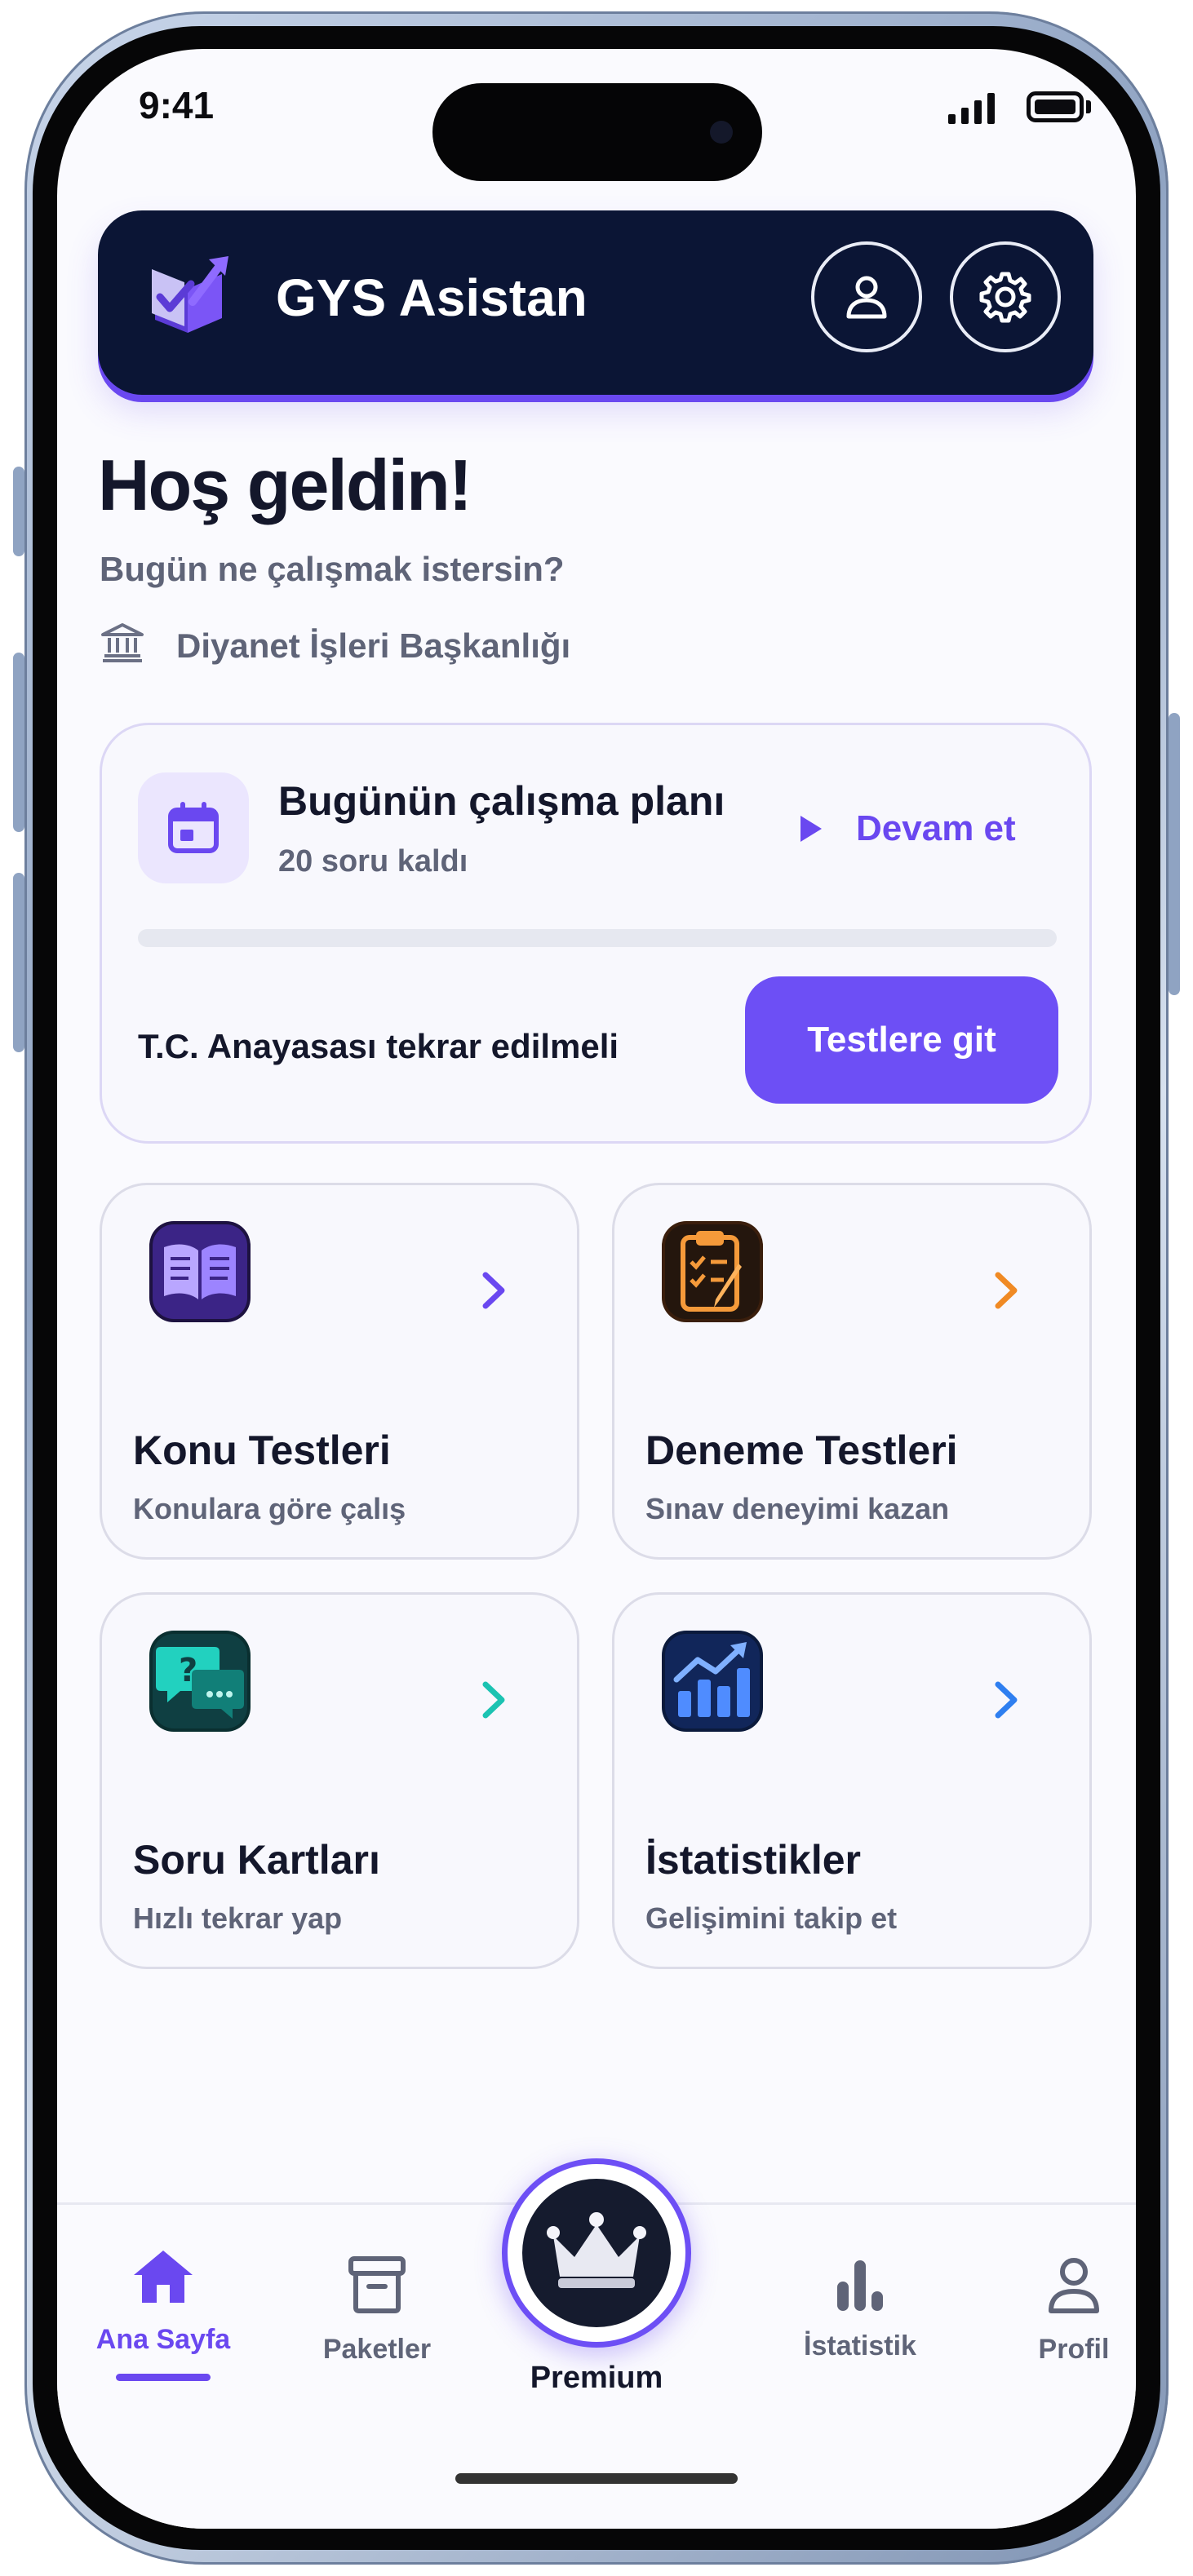 The image size is (1193, 2576). Describe the element at coordinates (18, 742) in the screenshot. I see `volume-up-button` at that location.